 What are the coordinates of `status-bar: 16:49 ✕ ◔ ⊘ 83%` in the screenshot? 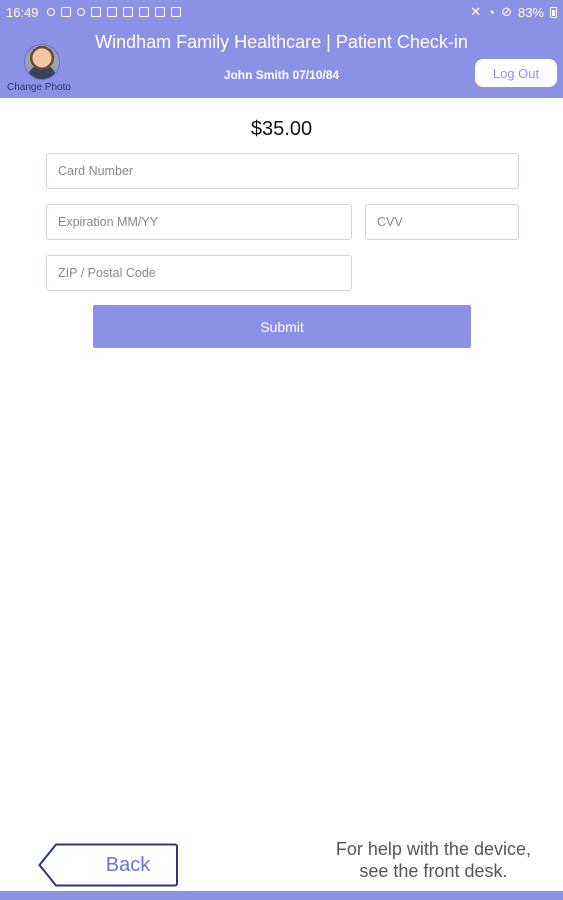 It's located at (281, 12).